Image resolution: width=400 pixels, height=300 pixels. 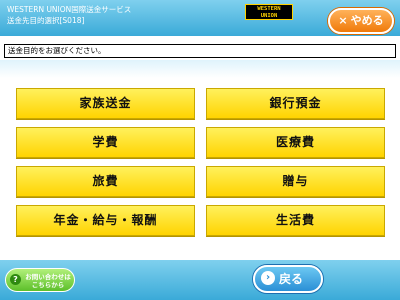 I want to click on question-icon: ?, so click(x=15, y=279).